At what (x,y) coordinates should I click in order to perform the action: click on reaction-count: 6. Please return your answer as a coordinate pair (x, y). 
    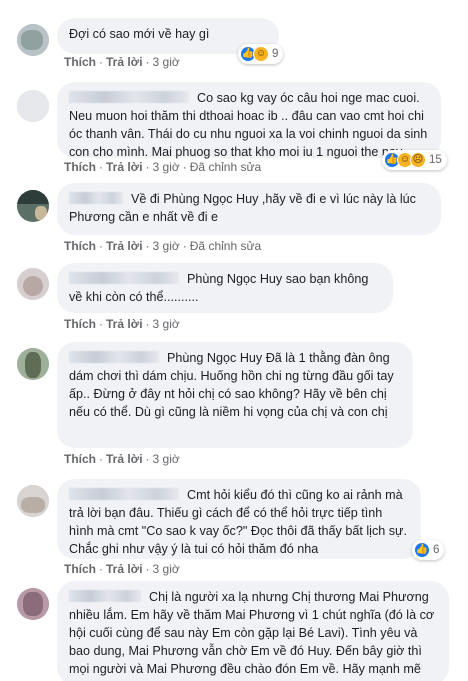
    Looking at the image, I should click on (436, 550).